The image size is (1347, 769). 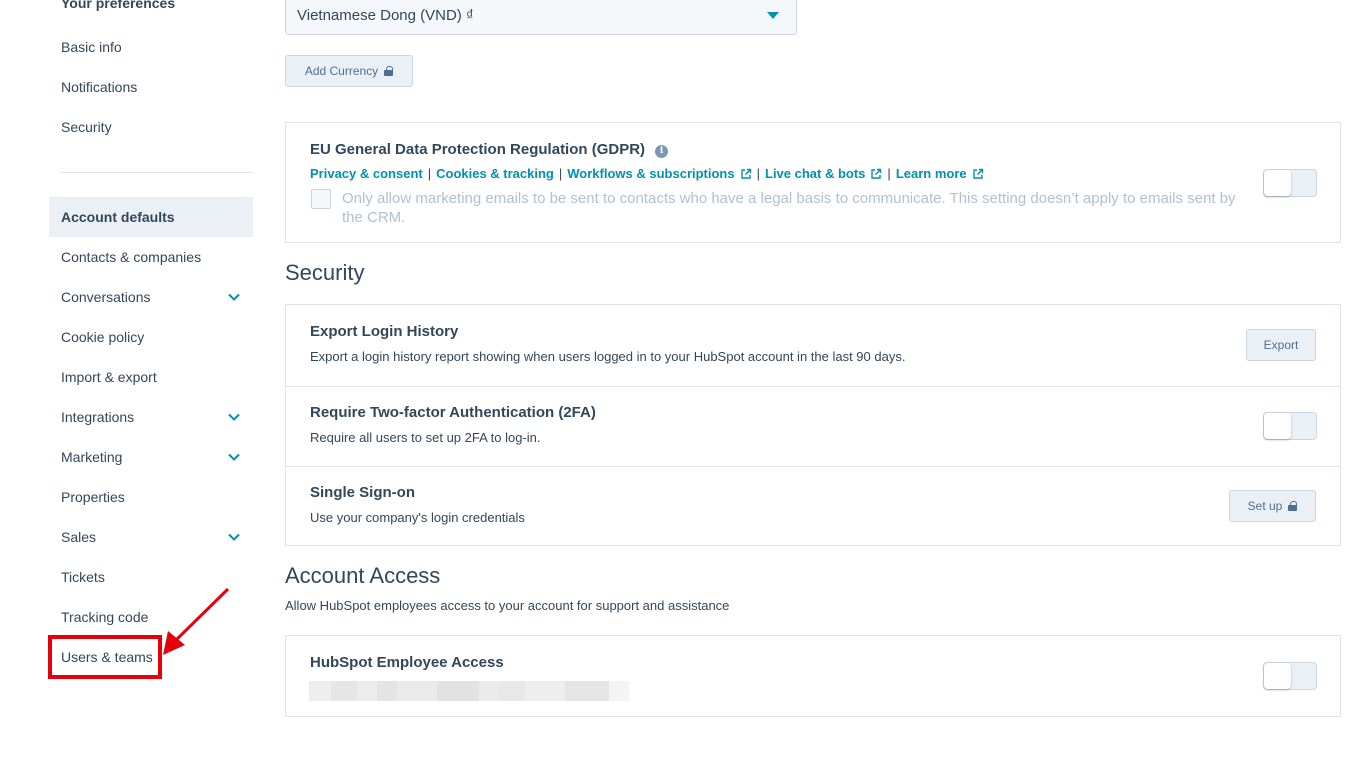 I want to click on setup-sso-button: Set up, so click(x=1272, y=506).